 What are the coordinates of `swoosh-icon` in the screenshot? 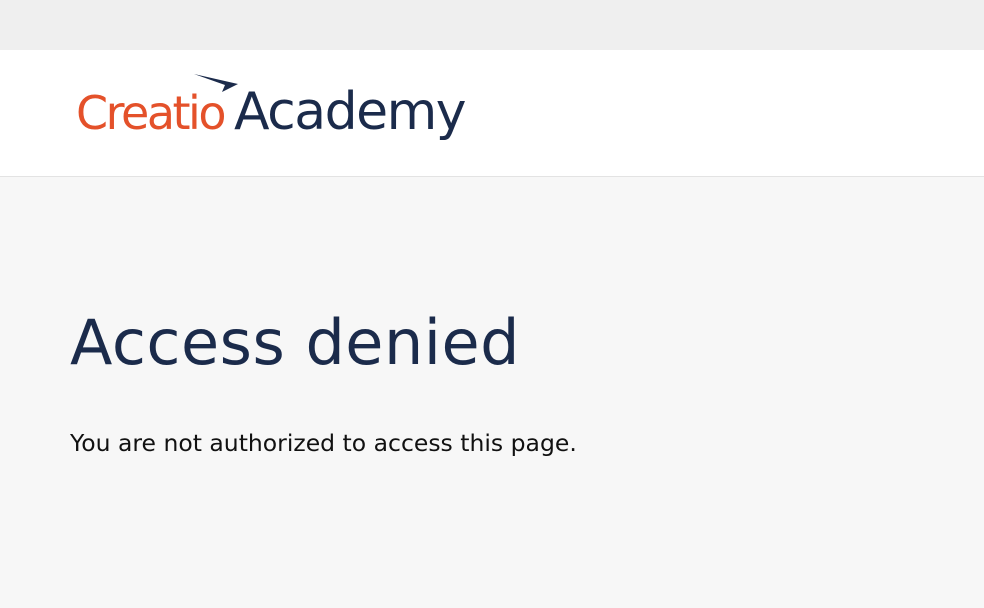 It's located at (216, 83).